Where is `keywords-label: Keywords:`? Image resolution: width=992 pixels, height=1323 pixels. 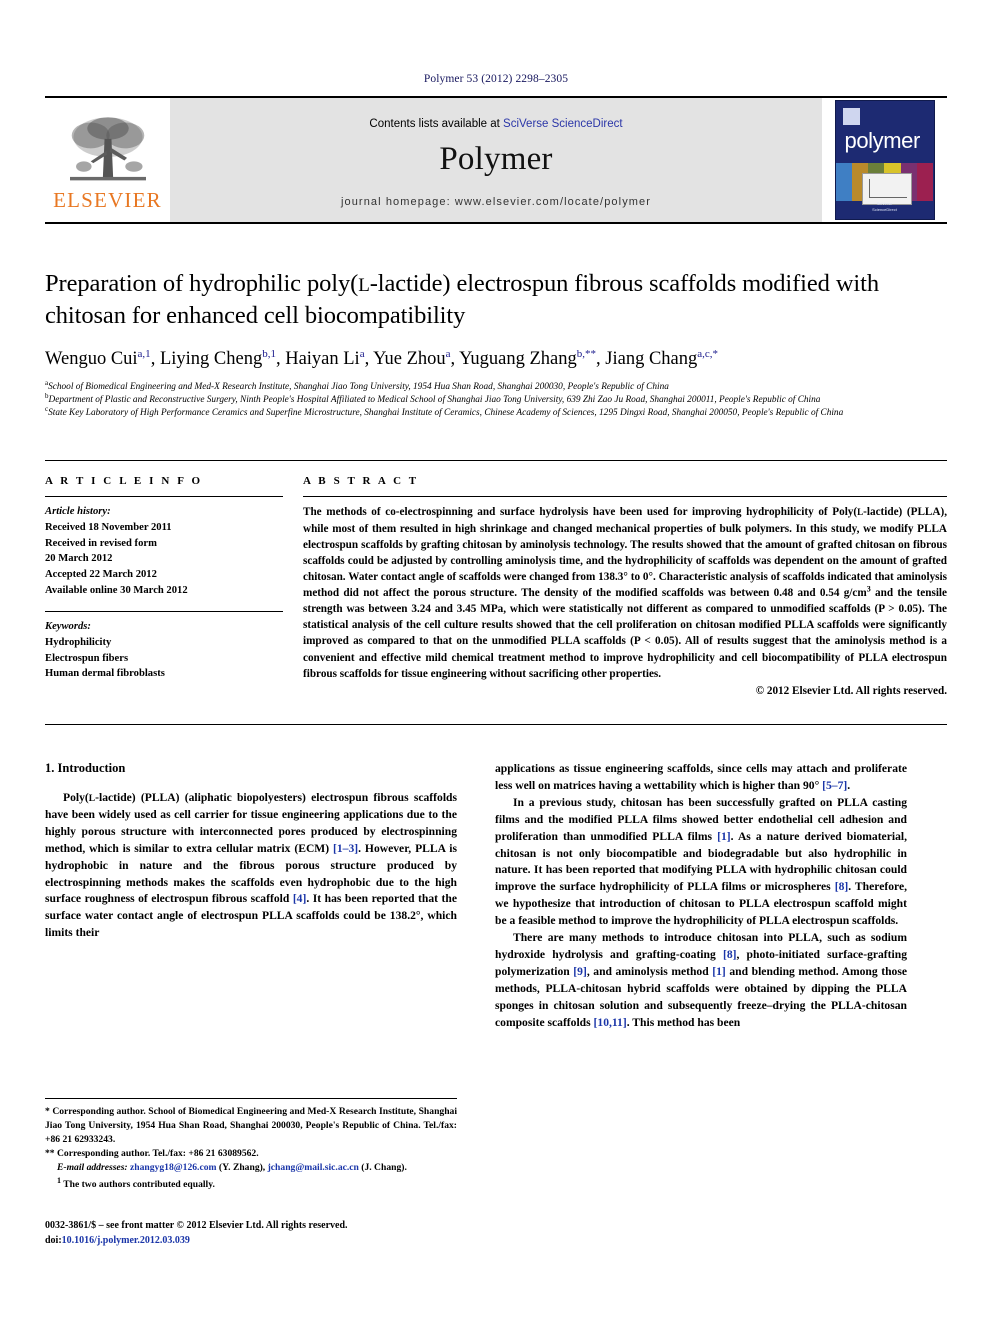 keywords-label: Keywords: is located at coordinates (68, 627).